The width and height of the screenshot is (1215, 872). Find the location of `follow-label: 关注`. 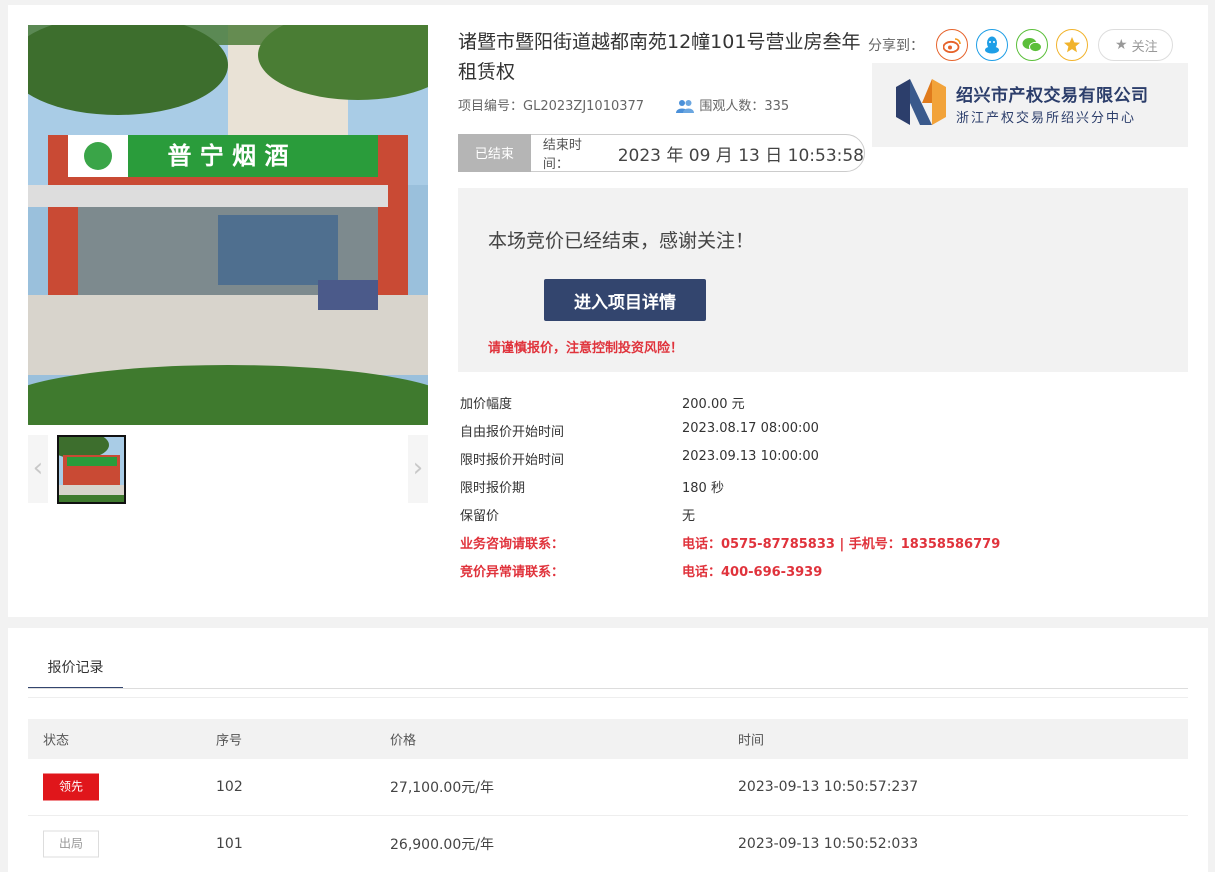

follow-label: 关注 is located at coordinates (1144, 47).